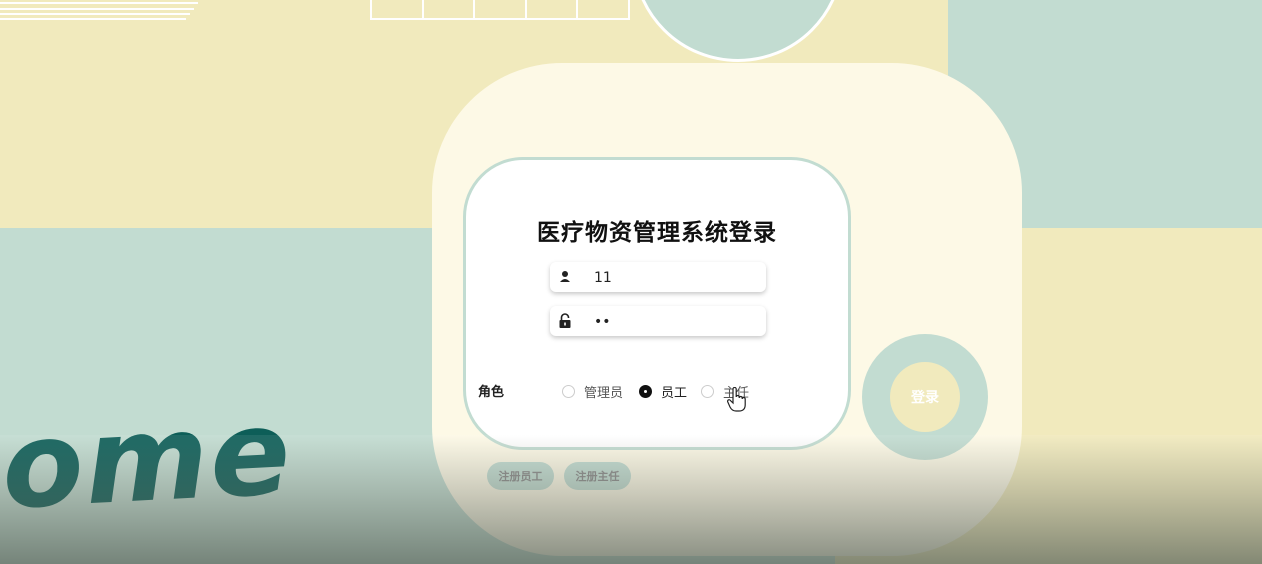 This screenshot has height=564, width=1262. Describe the element at coordinates (597, 476) in the screenshot. I see `register-director-button: 注册主任` at that location.